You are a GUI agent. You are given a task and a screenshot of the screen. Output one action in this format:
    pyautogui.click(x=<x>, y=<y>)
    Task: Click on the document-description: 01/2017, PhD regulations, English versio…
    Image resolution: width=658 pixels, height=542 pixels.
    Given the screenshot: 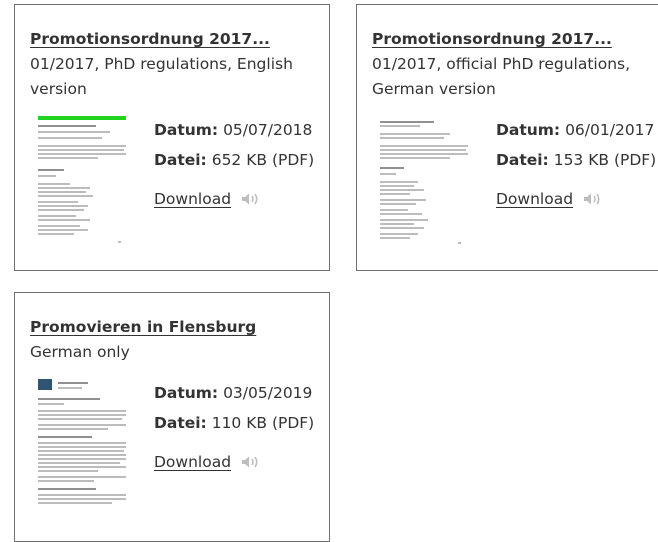 What is the action you would take?
    pyautogui.click(x=161, y=76)
    